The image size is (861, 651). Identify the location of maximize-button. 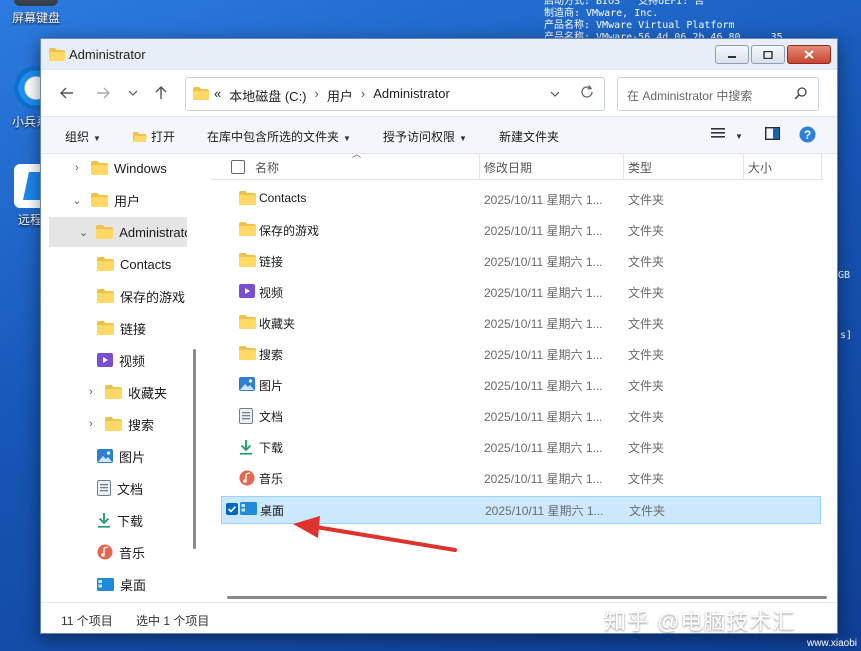
(768, 54).